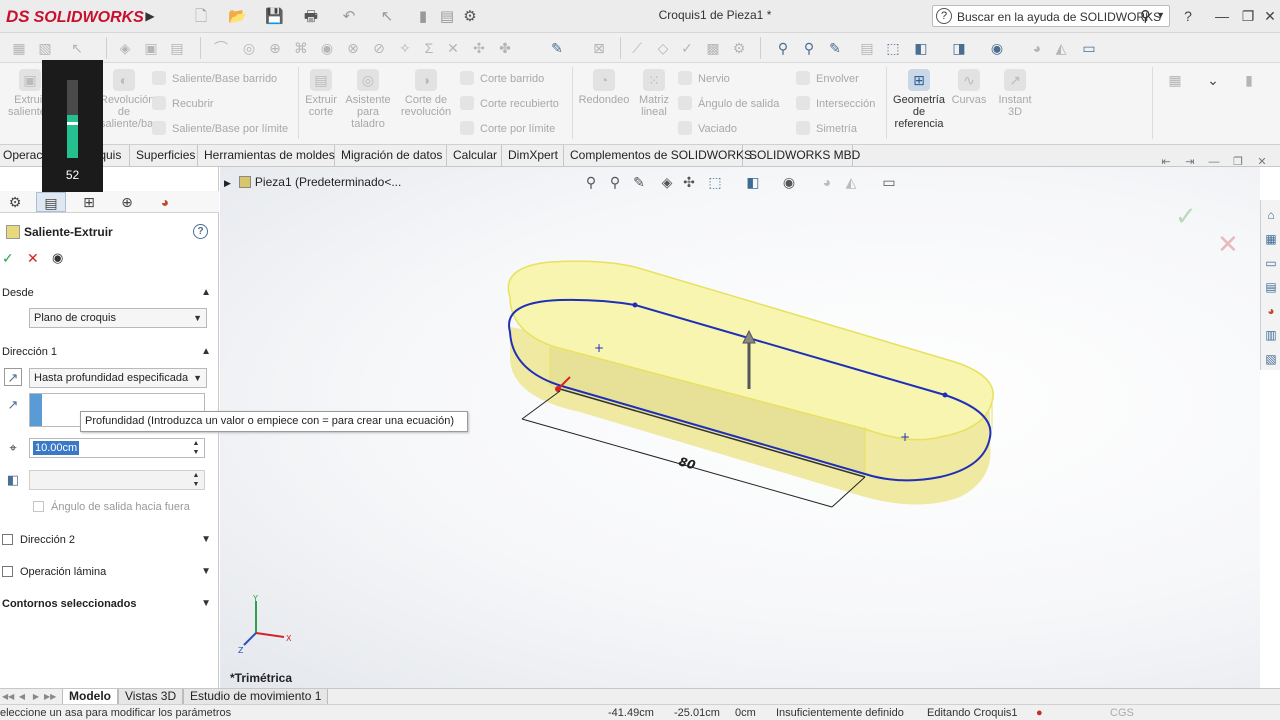 The width and height of the screenshot is (1280, 720). Describe the element at coordinates (108, 352) in the screenshot. I see `section-direccion-1: Dirección 1 ▲` at that location.